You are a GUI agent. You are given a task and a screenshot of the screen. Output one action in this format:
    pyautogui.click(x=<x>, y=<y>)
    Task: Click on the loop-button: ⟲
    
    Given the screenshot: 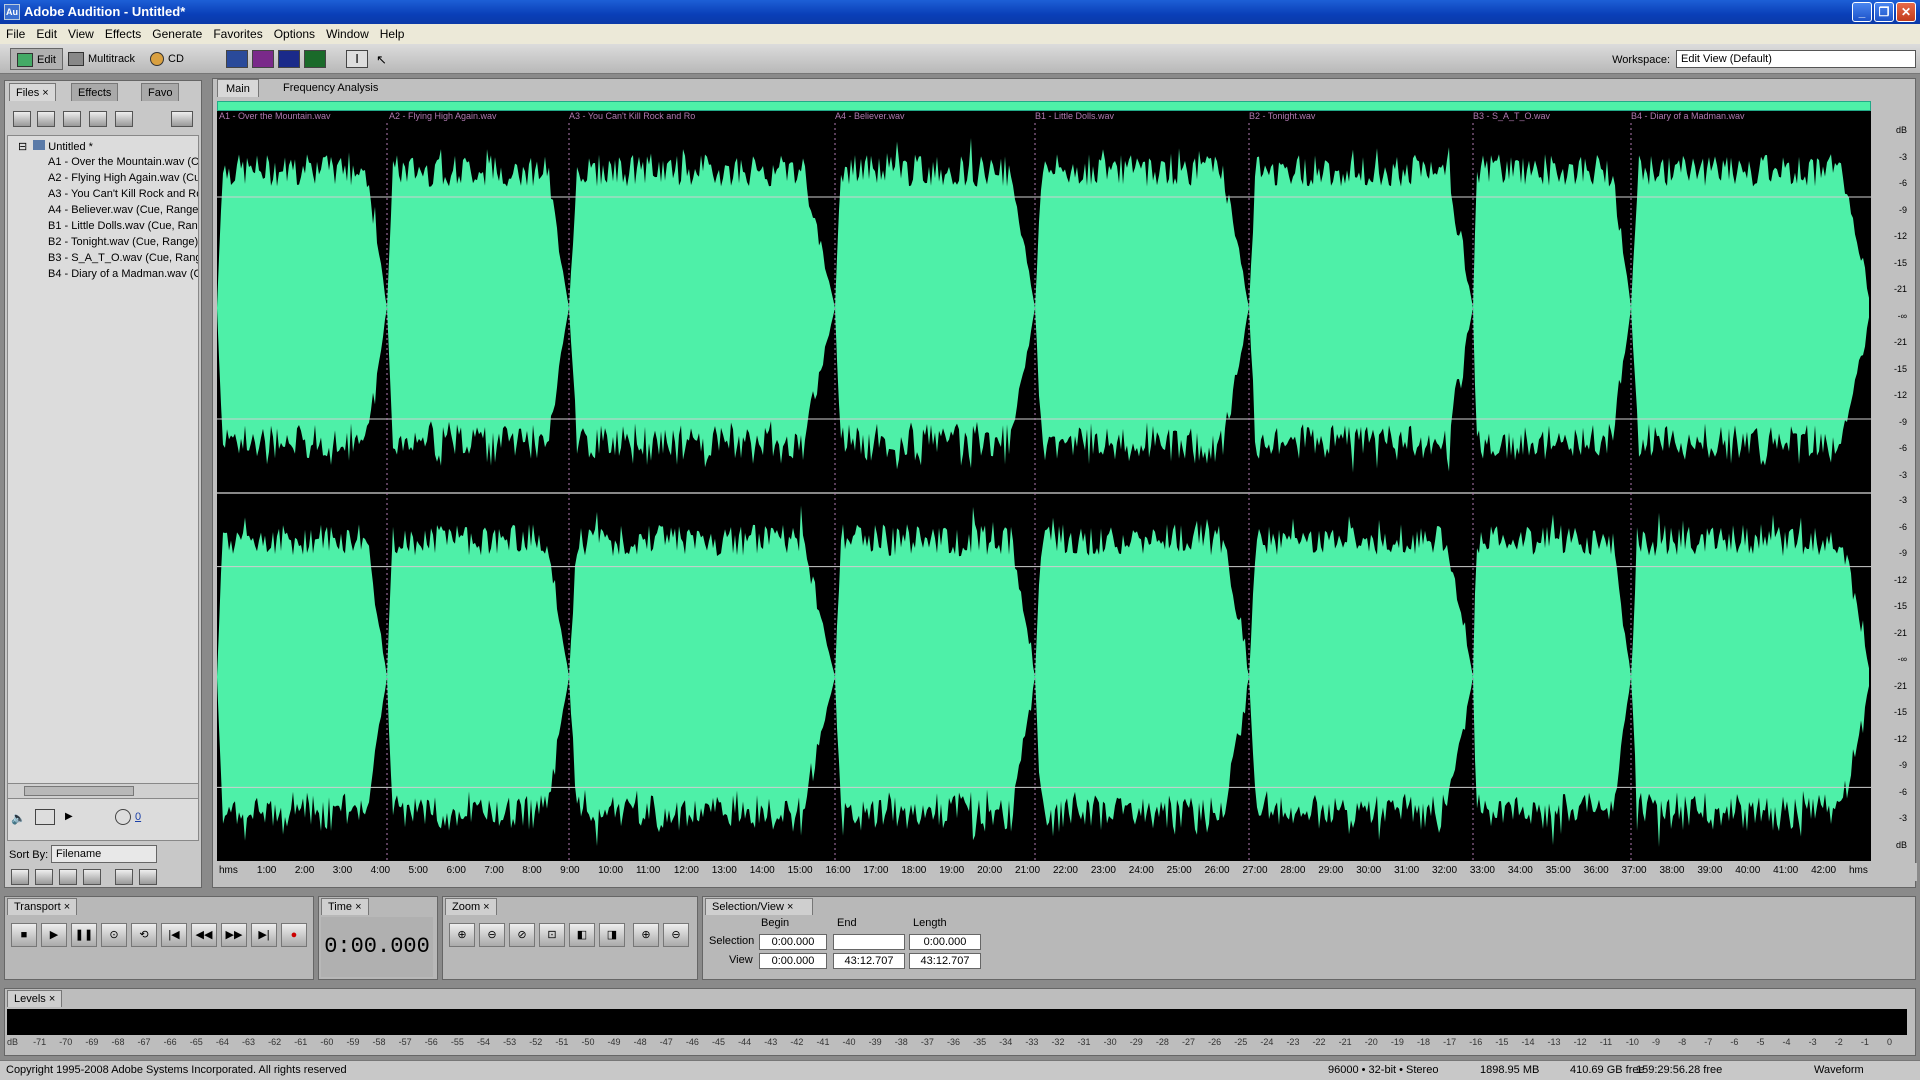 What is the action you would take?
    pyautogui.click(x=144, y=935)
    